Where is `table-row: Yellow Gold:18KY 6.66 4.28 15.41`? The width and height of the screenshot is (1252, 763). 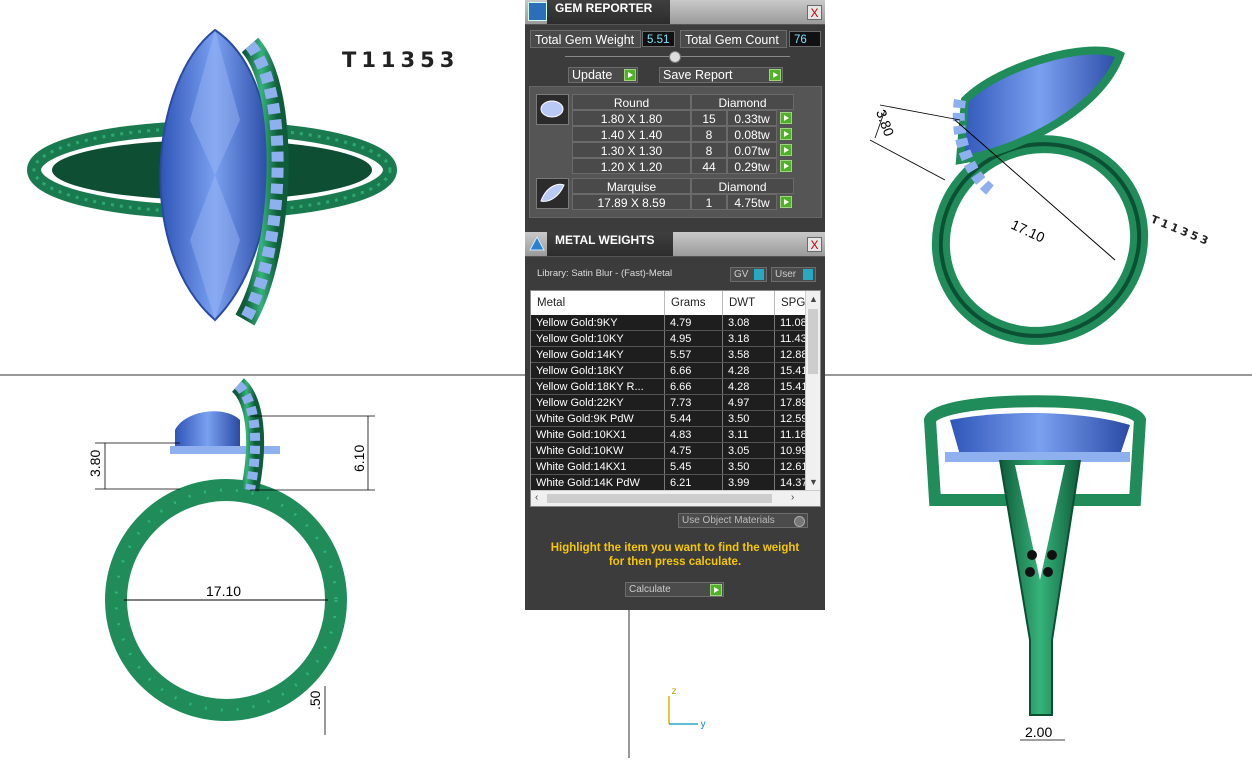
table-row: Yellow Gold:18KY 6.66 4.28 15.41 is located at coordinates (675, 370).